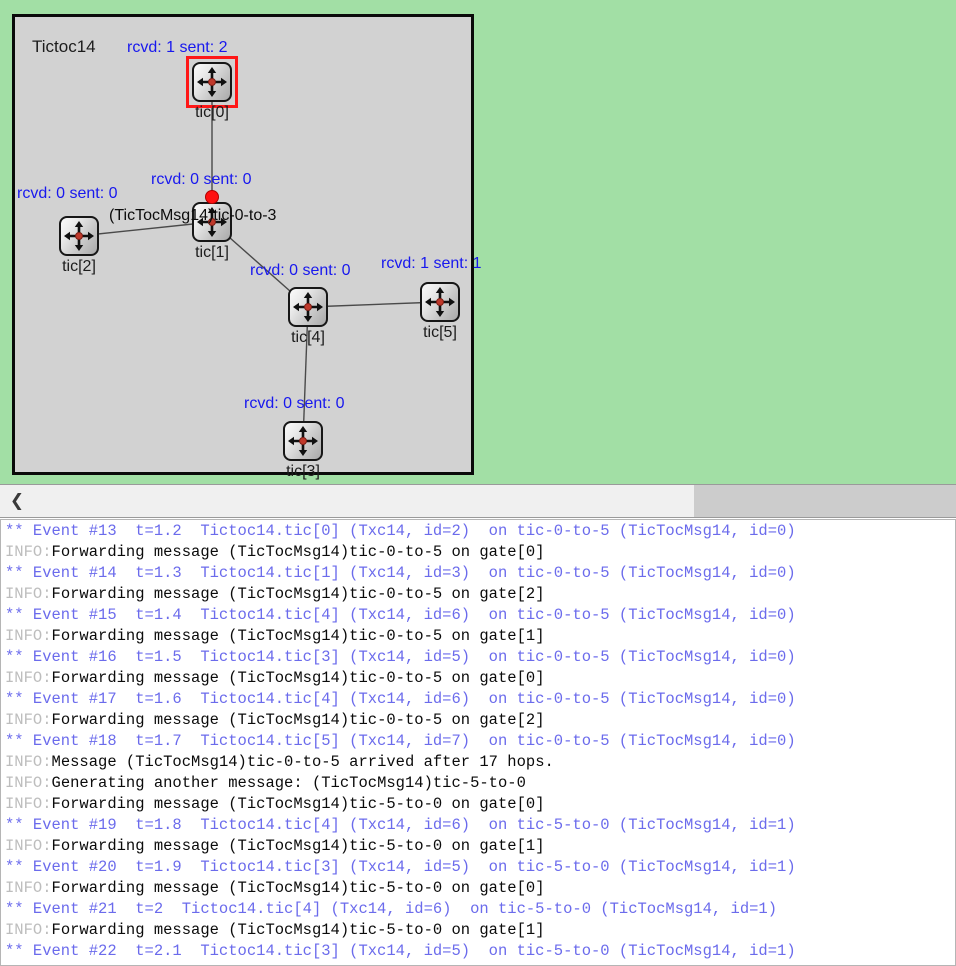  Describe the element at coordinates (79, 245) in the screenshot. I see `network-node-tic2: tic[2]` at that location.